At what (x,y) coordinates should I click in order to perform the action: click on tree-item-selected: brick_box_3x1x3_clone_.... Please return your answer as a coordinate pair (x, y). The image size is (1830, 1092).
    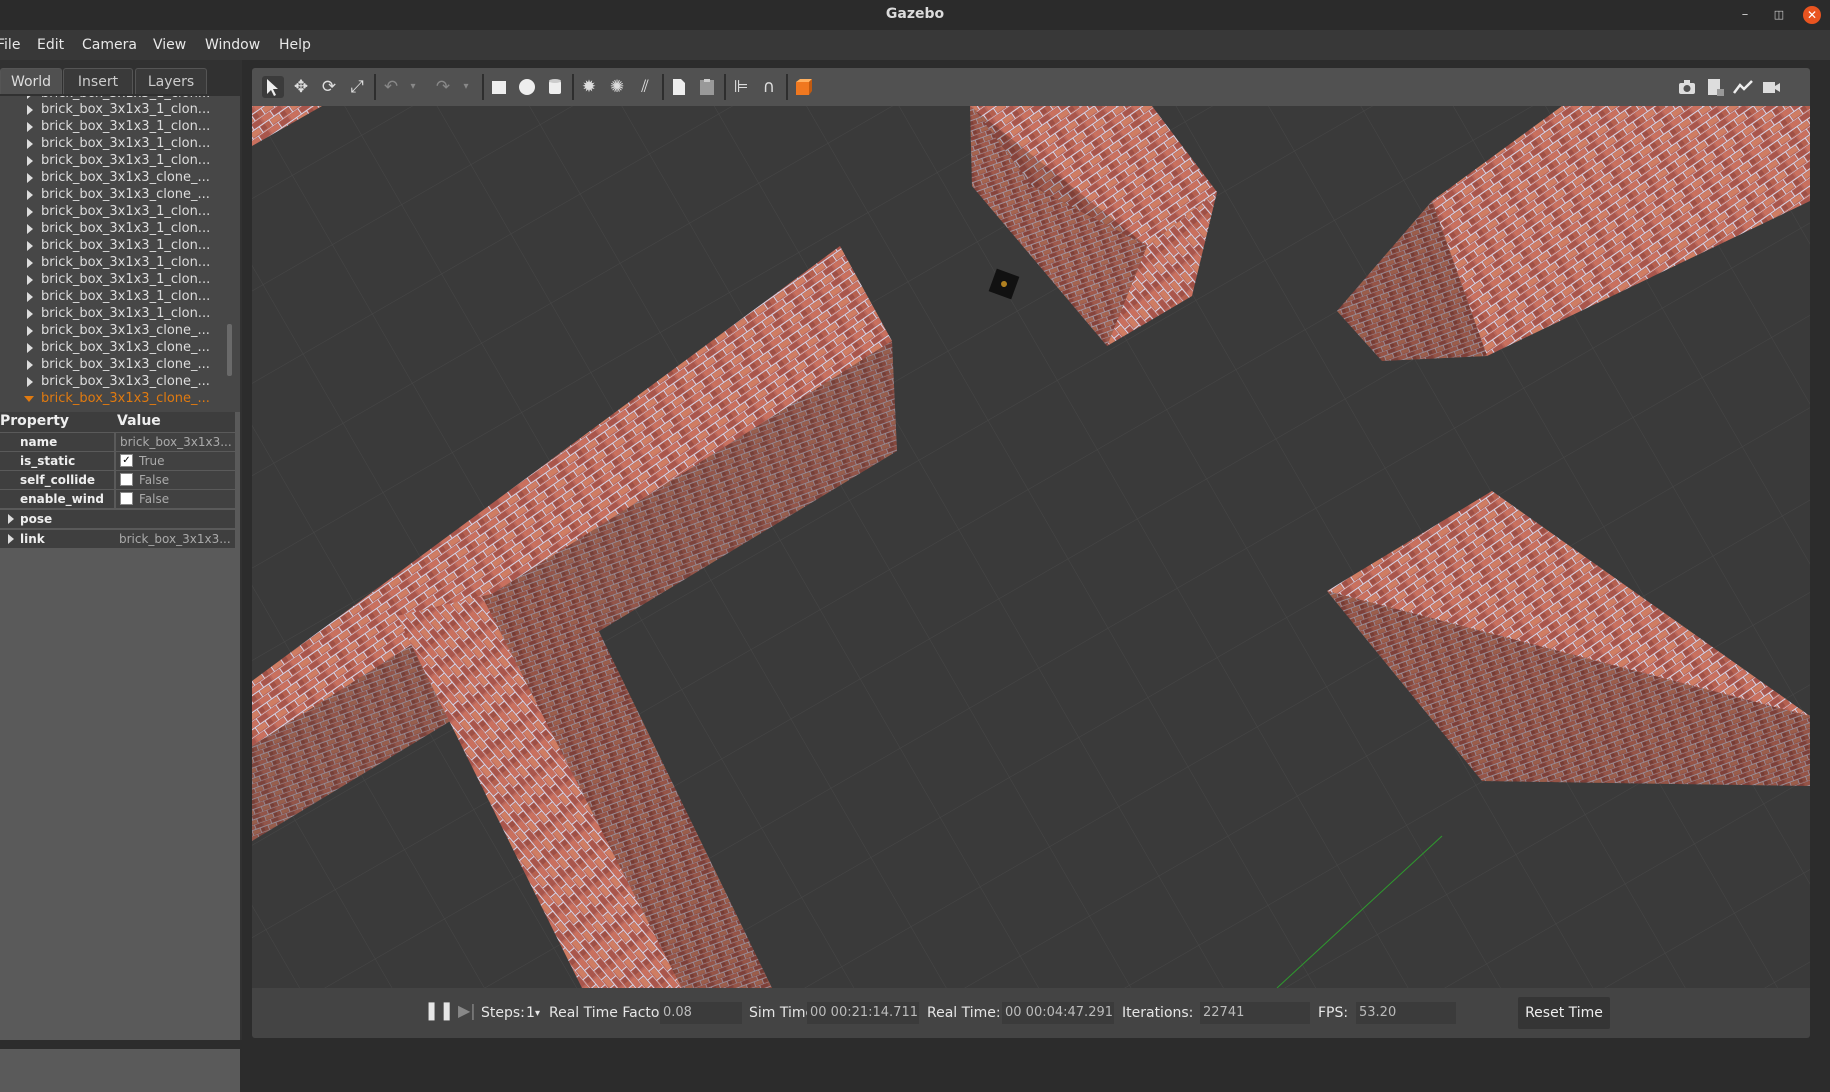
    Looking at the image, I should click on (118, 399).